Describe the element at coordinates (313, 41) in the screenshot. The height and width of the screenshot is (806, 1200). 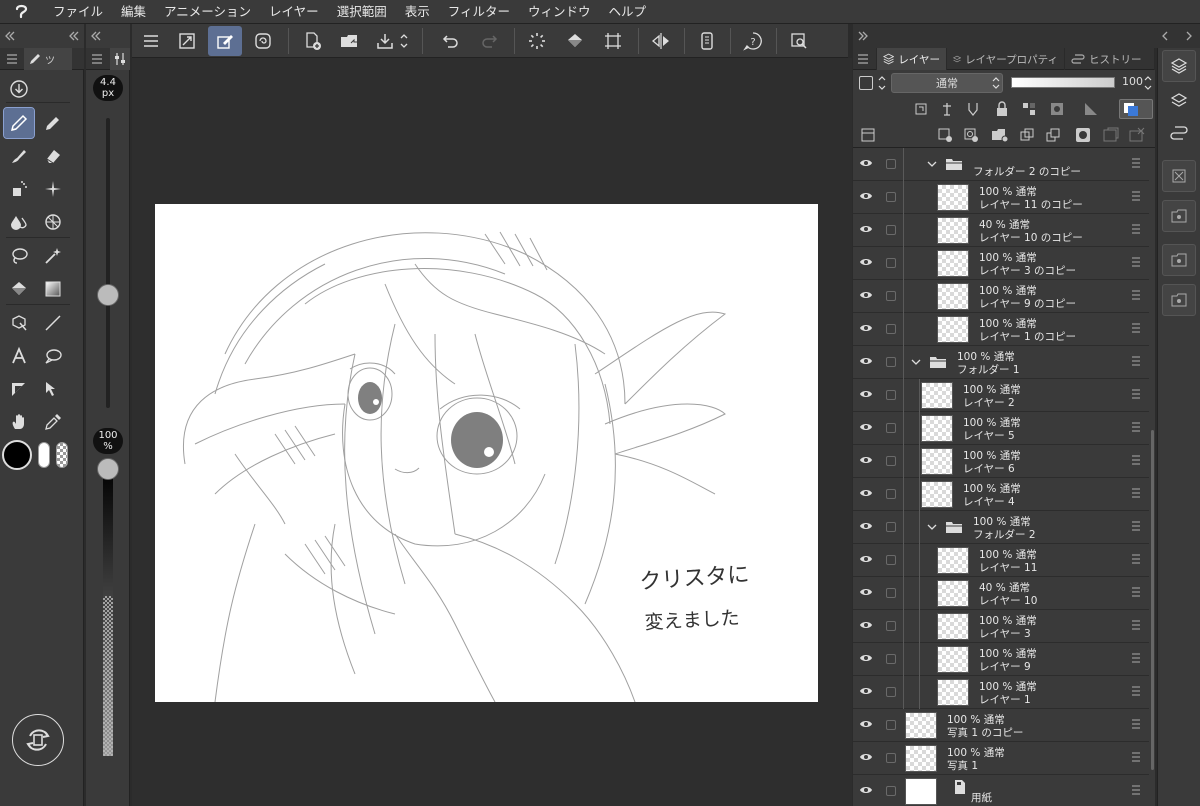
I see `new-file-icon` at that location.